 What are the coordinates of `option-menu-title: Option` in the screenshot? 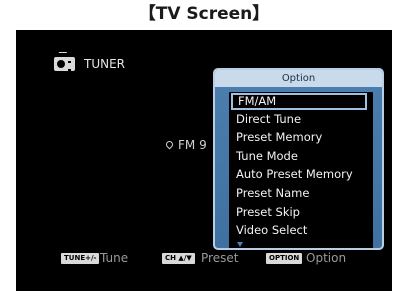 It's located at (298, 78).